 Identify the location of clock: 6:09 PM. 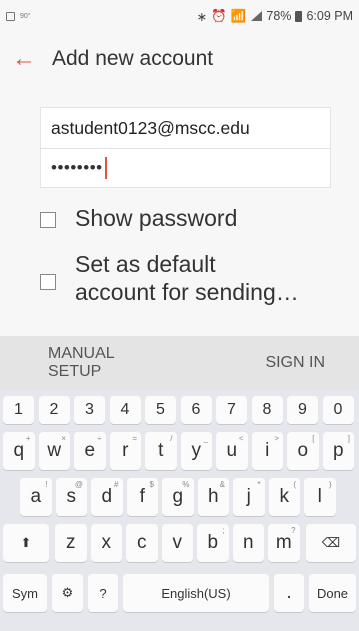
(329, 16).